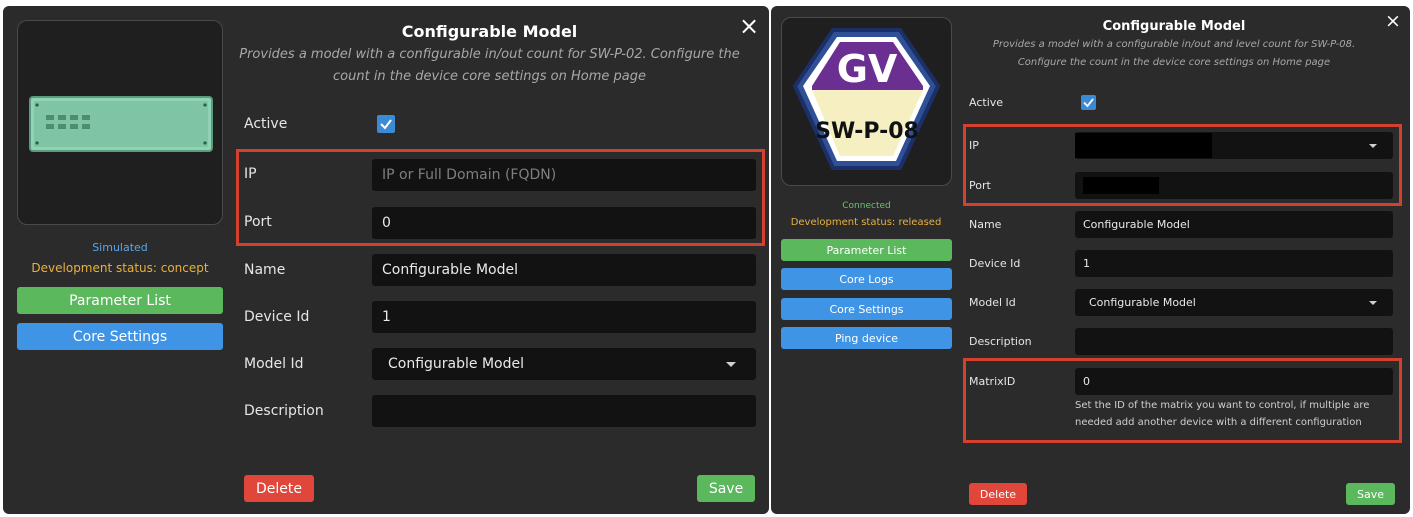 This screenshot has height=517, width=1413. What do you see at coordinates (867, 69) in the screenshot?
I see `svg-text: GV` at bounding box center [867, 69].